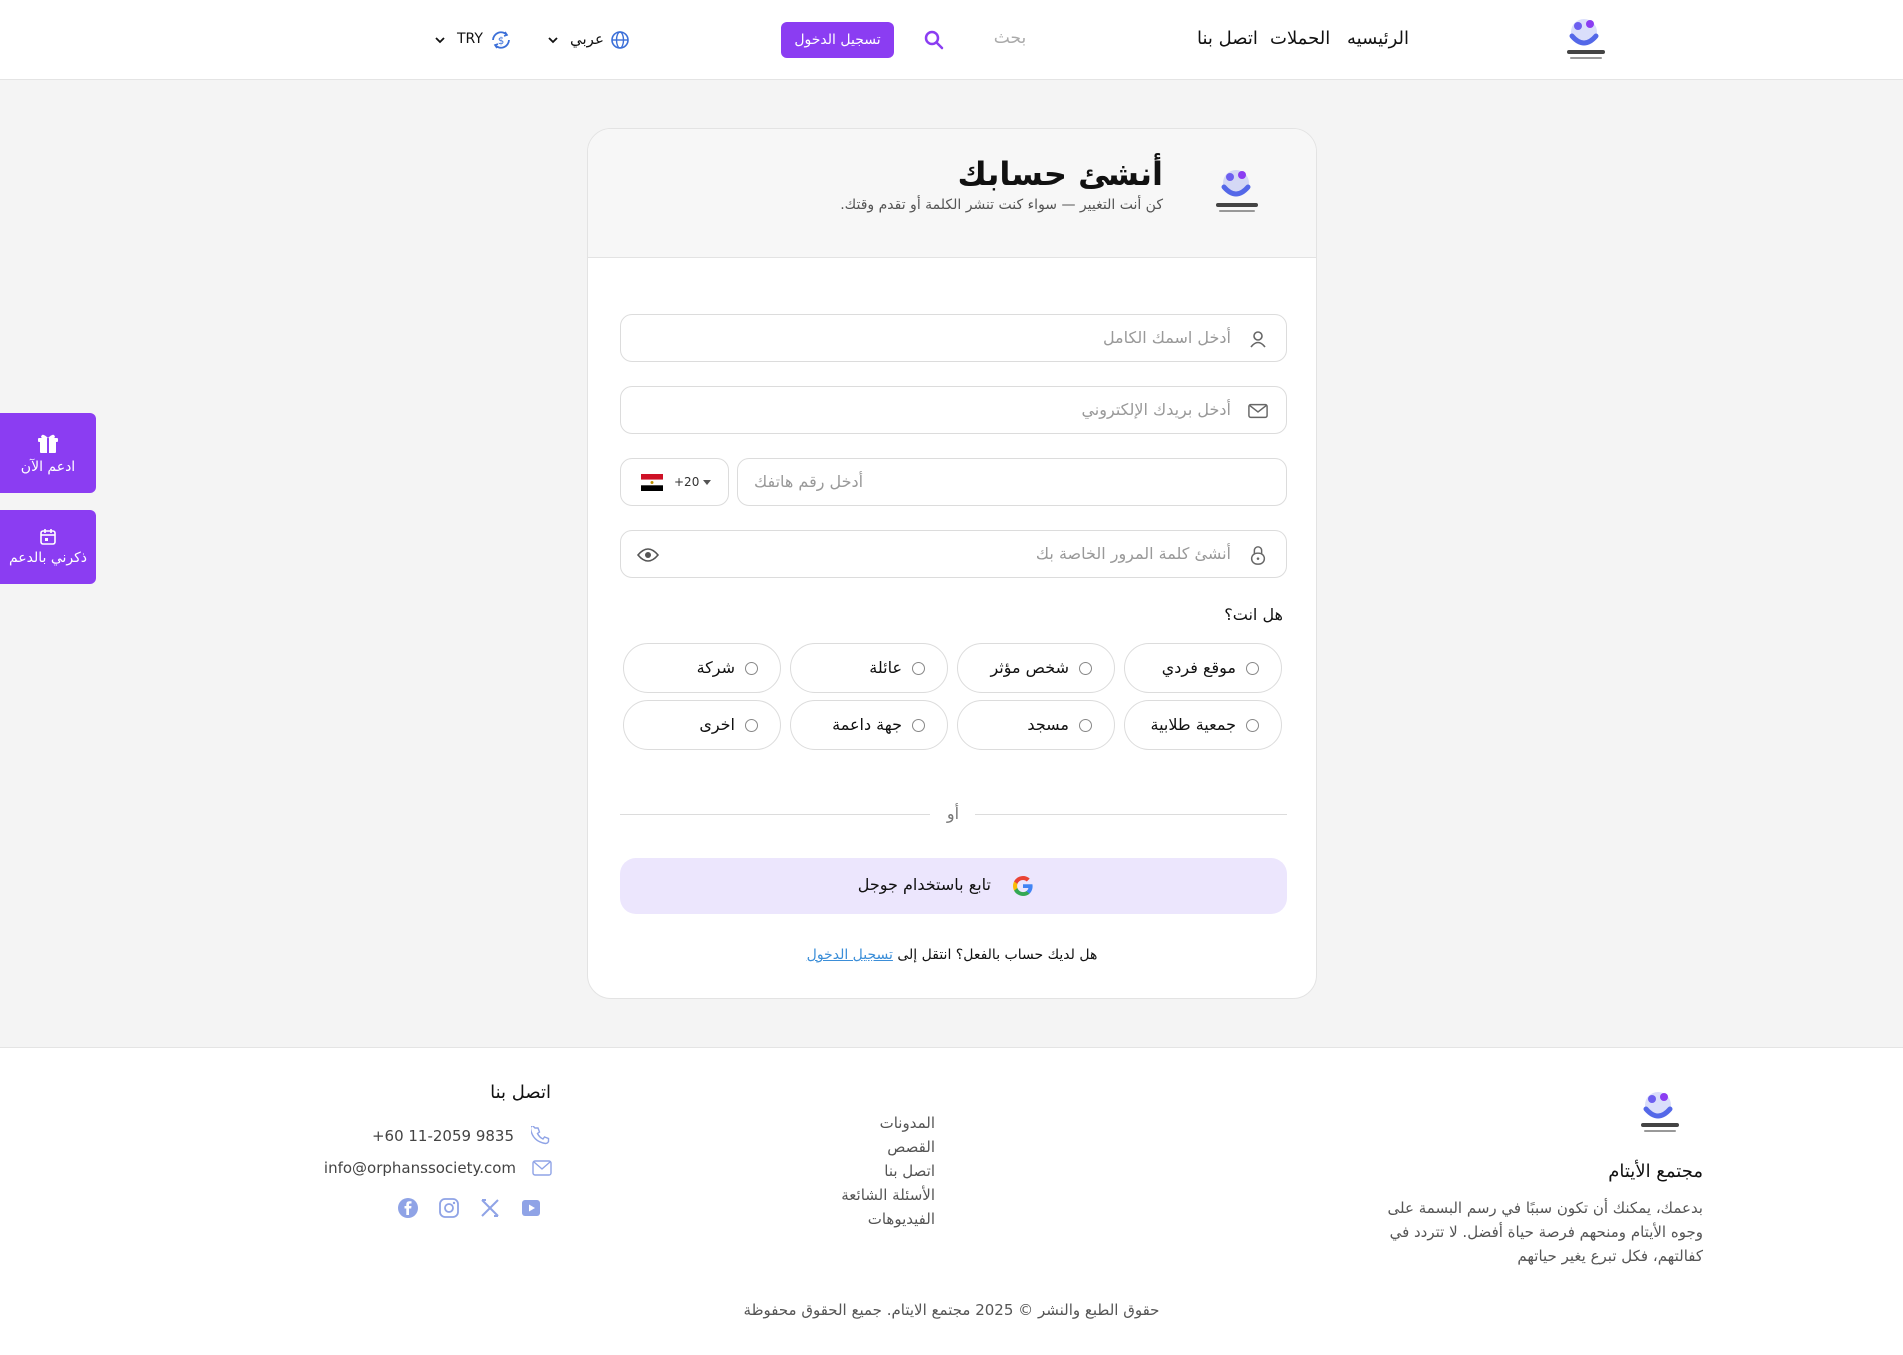 This screenshot has height=1355, width=1903. What do you see at coordinates (715, 667) in the screenshot?
I see `option-label: شركة` at bounding box center [715, 667].